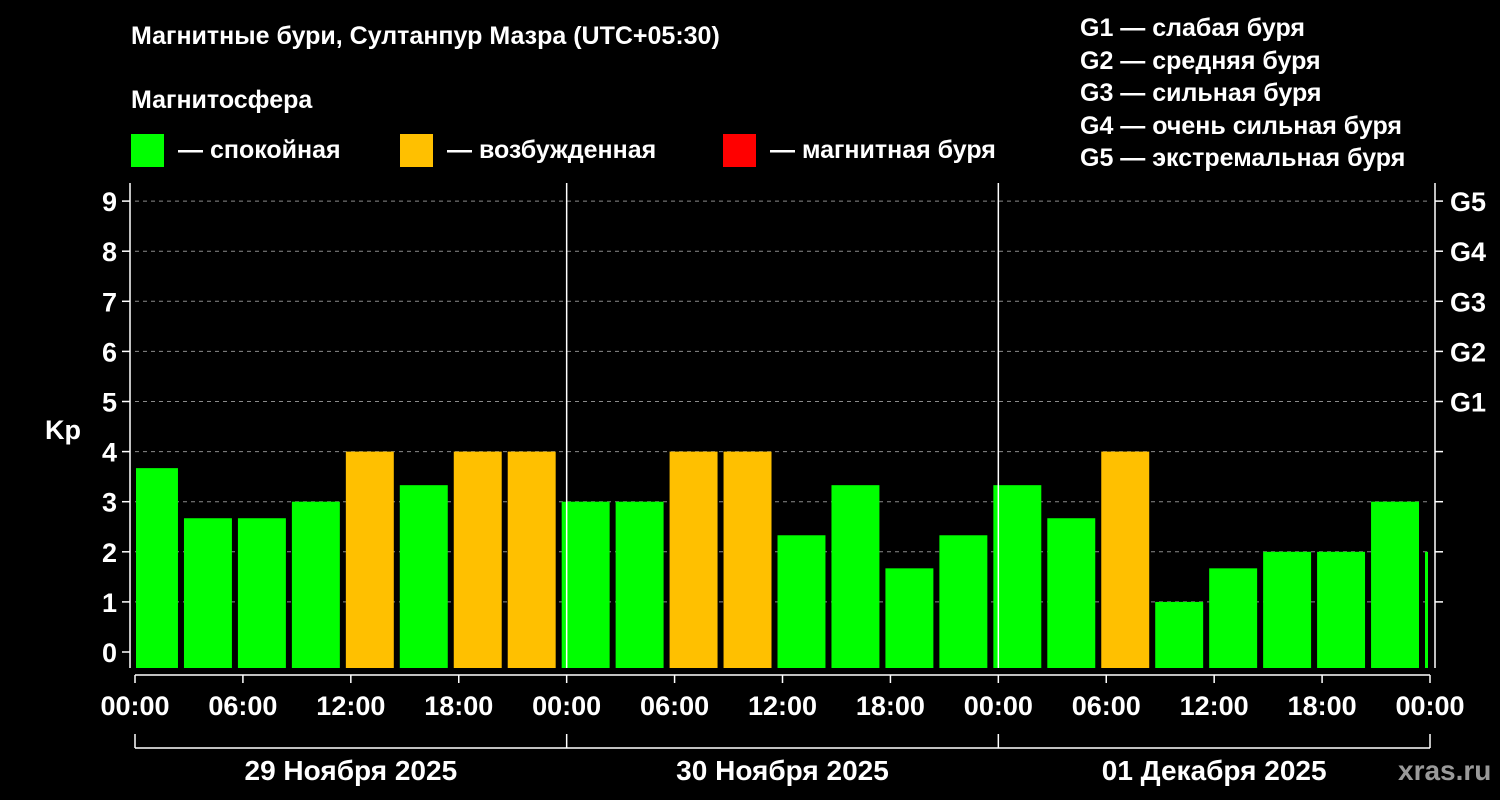  Describe the element at coordinates (63, 430) in the screenshot. I see `y-axis-label: Kp` at that location.